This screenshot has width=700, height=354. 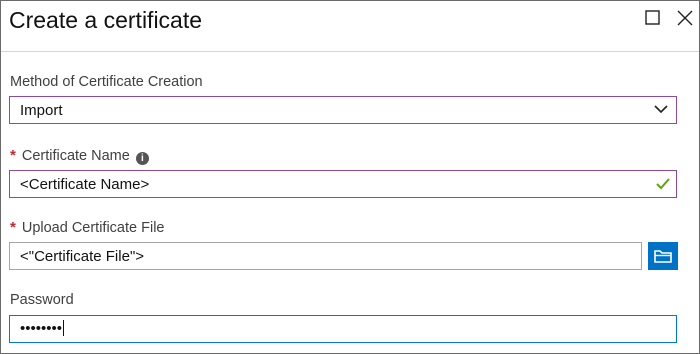 I want to click on folder-icon, so click(x=663, y=256).